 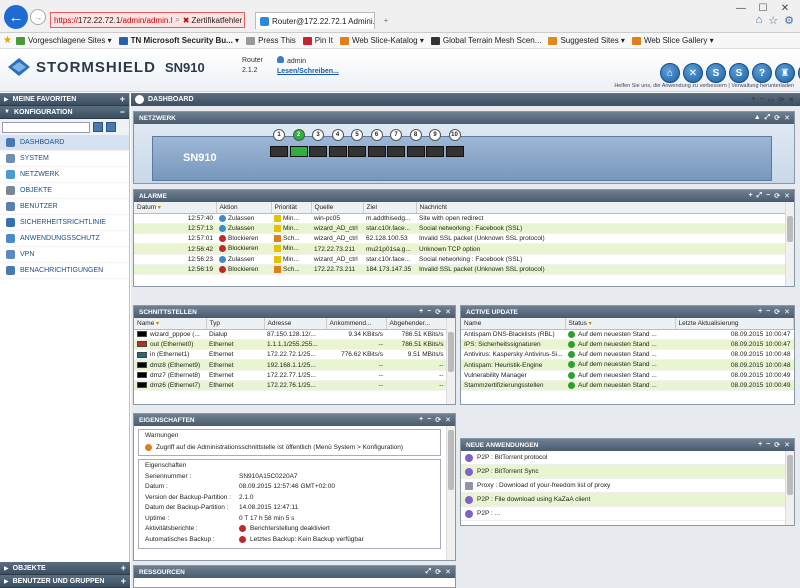 I want to click on port-number: 10, so click(x=454, y=135).